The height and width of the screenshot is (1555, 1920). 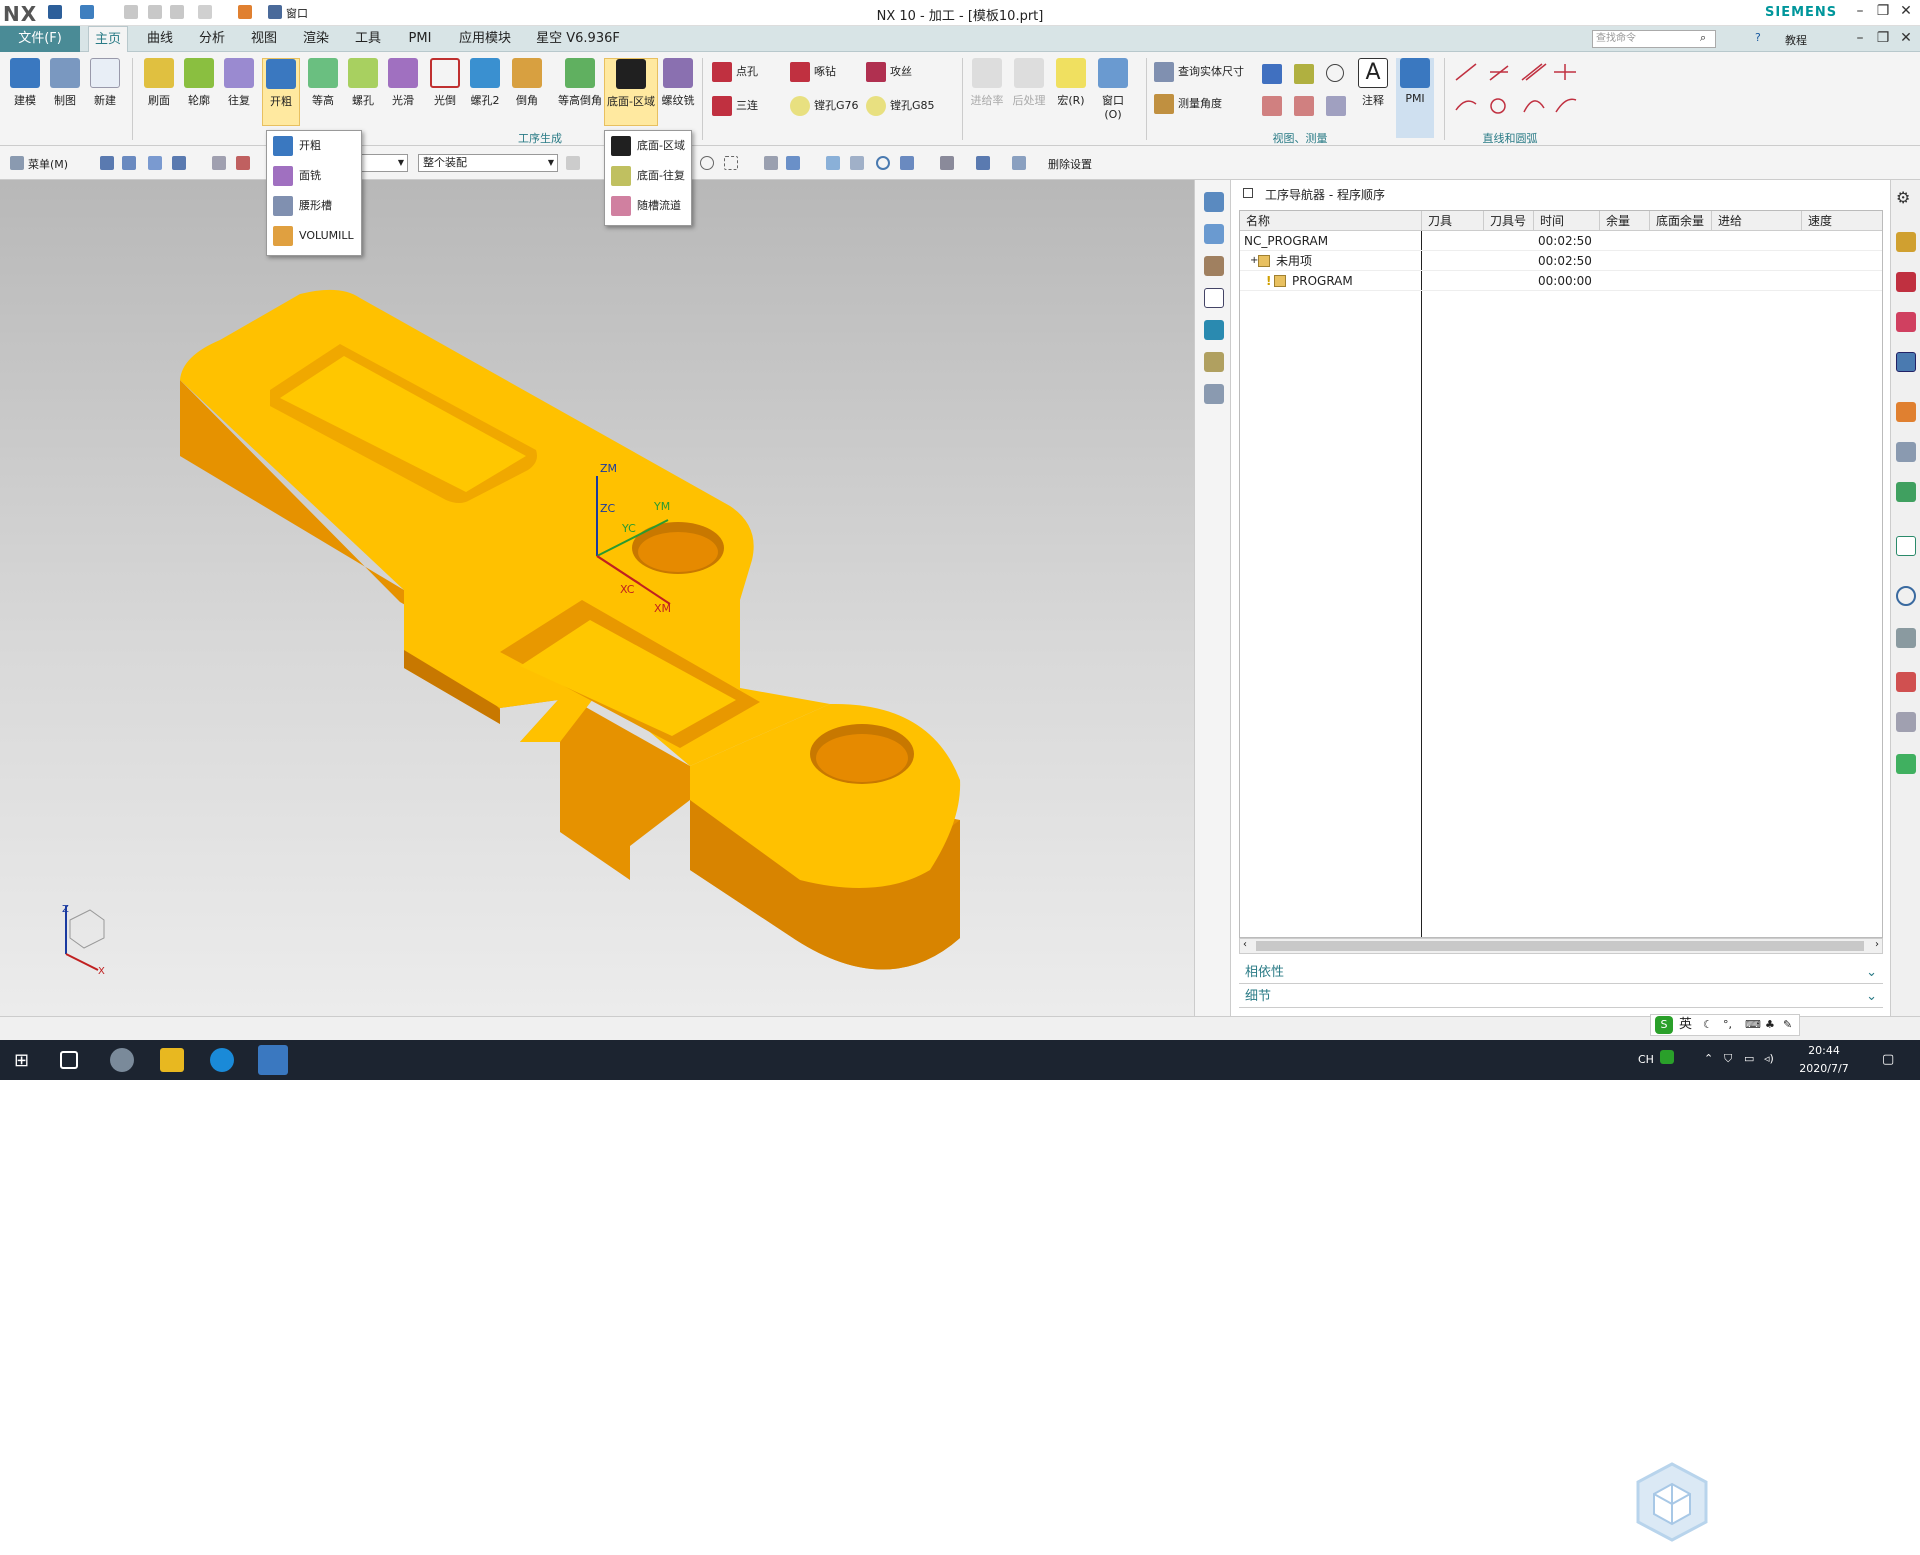 I want to click on light-chamfer-button: 光倒, so click(x=445, y=83).